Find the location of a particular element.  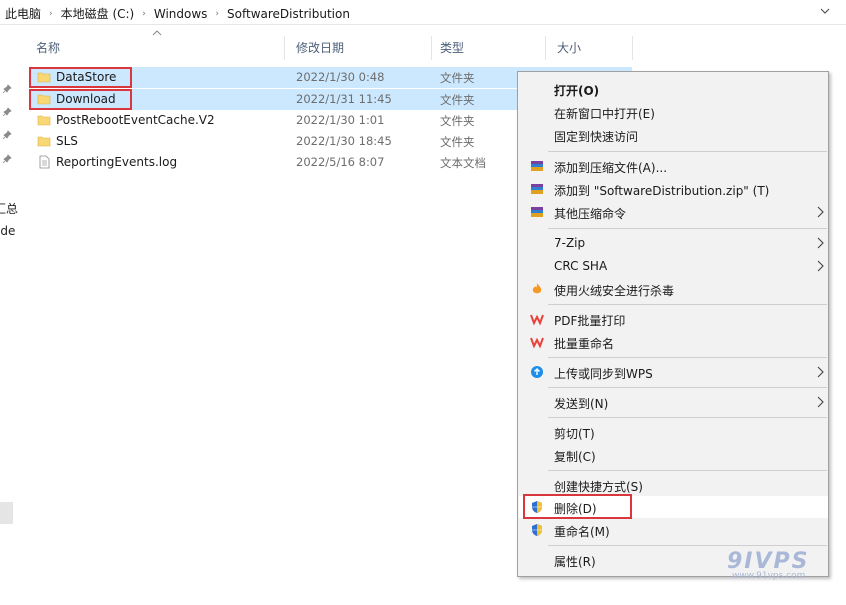

navigation-pane: 汇总 ide is located at coordinates (9, 315).